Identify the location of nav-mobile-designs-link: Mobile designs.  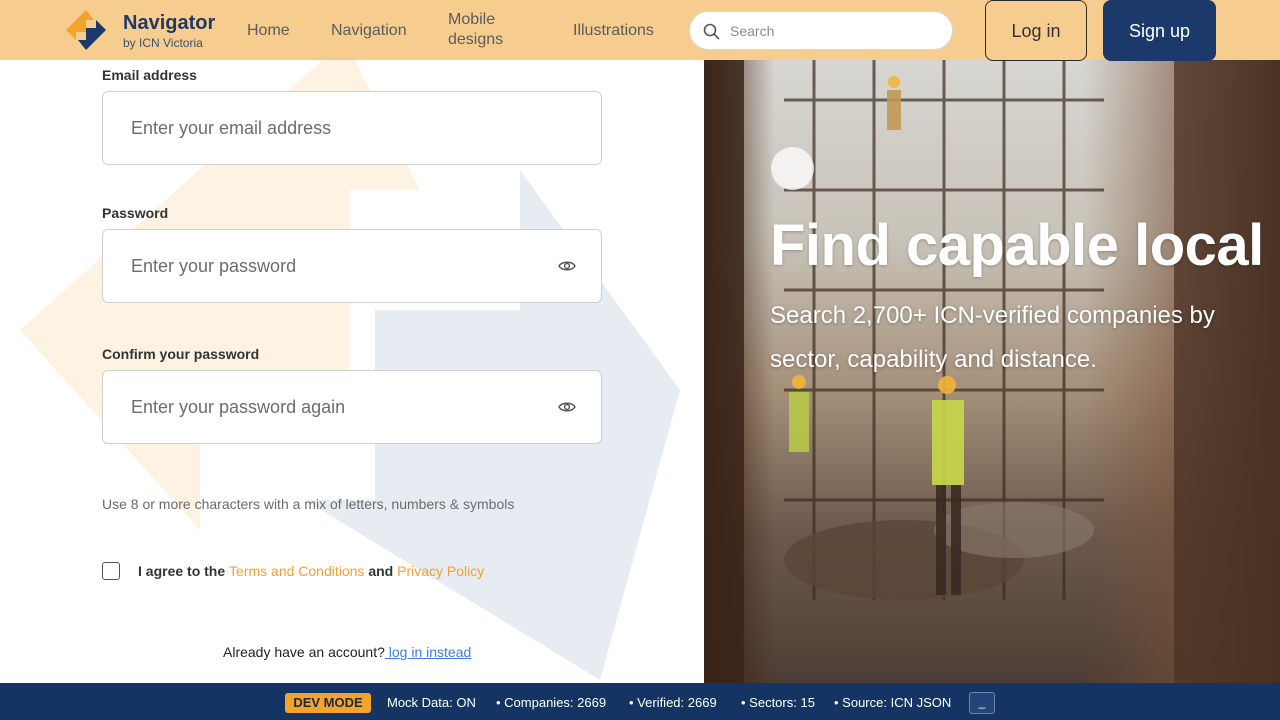
(488, 30).